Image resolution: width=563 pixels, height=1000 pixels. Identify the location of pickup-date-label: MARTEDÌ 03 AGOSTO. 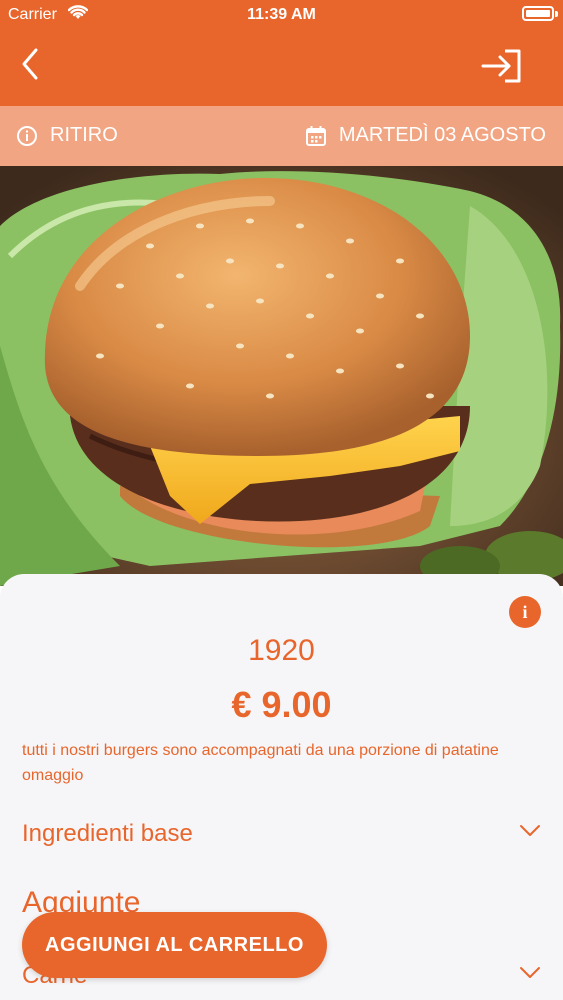
(442, 135).